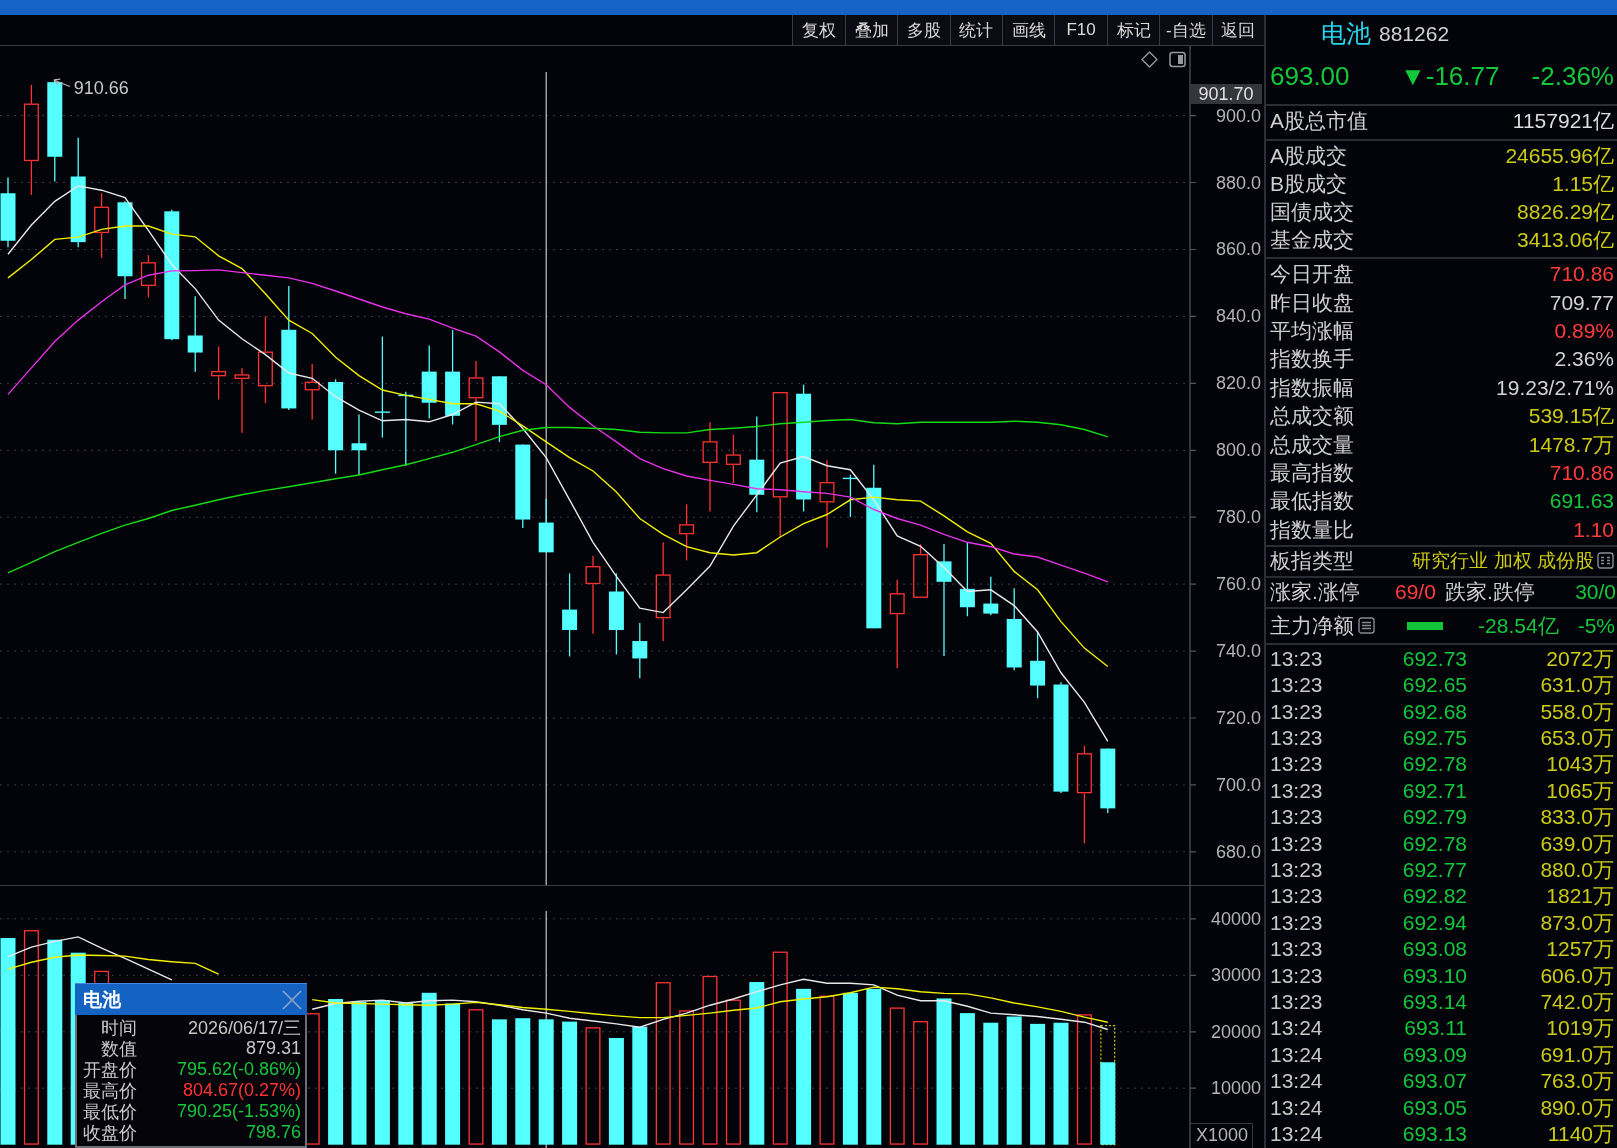  I want to click on axis-label: 10000, so click(1235, 1088).